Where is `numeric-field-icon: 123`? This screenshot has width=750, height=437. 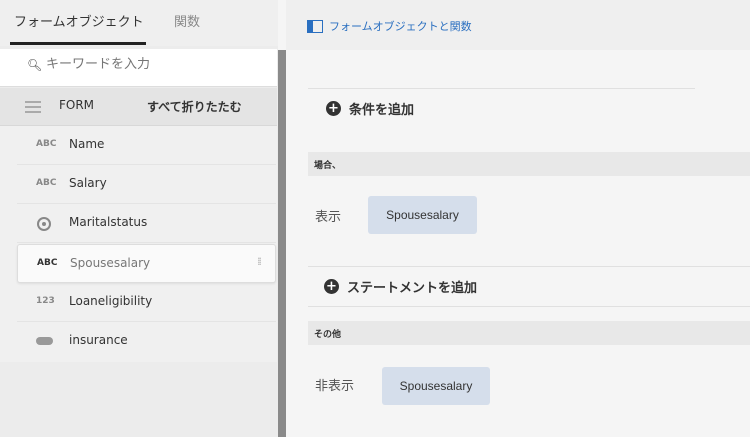 numeric-field-icon: 123 is located at coordinates (45, 301).